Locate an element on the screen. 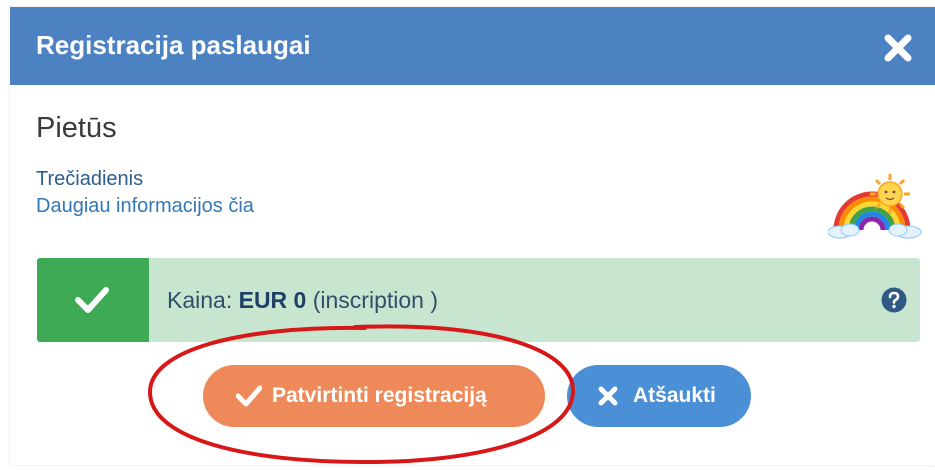 The width and height of the screenshot is (935, 470). rainbow-sun-icon is located at coordinates (875, 206).